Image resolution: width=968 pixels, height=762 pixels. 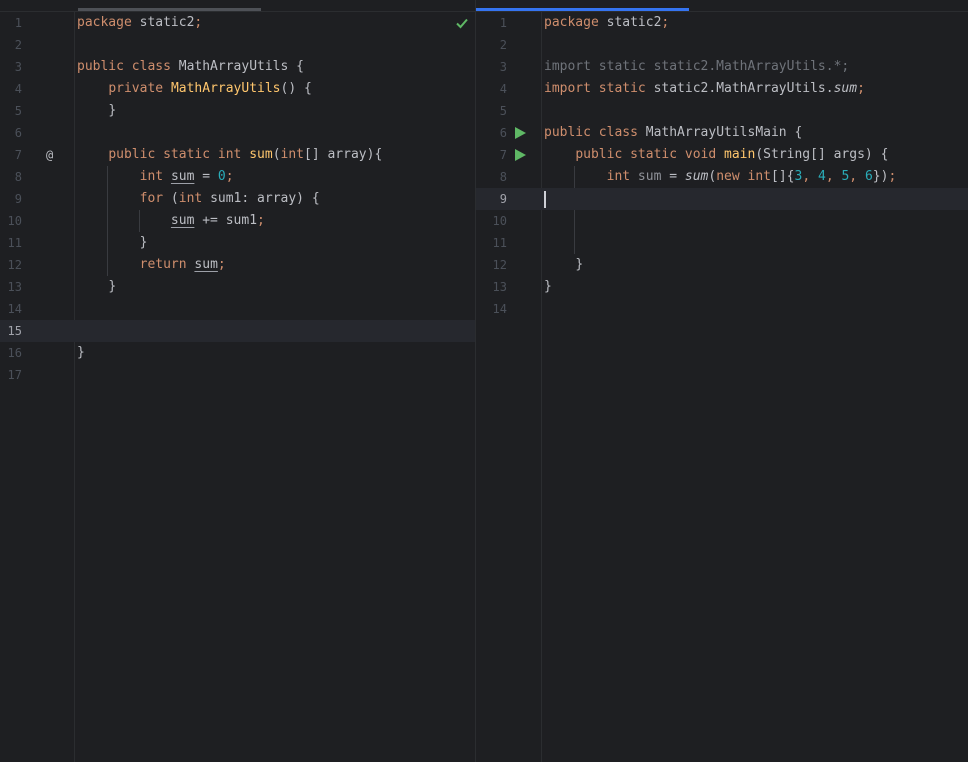 I want to click on line-number: 5, so click(x=503, y=111).